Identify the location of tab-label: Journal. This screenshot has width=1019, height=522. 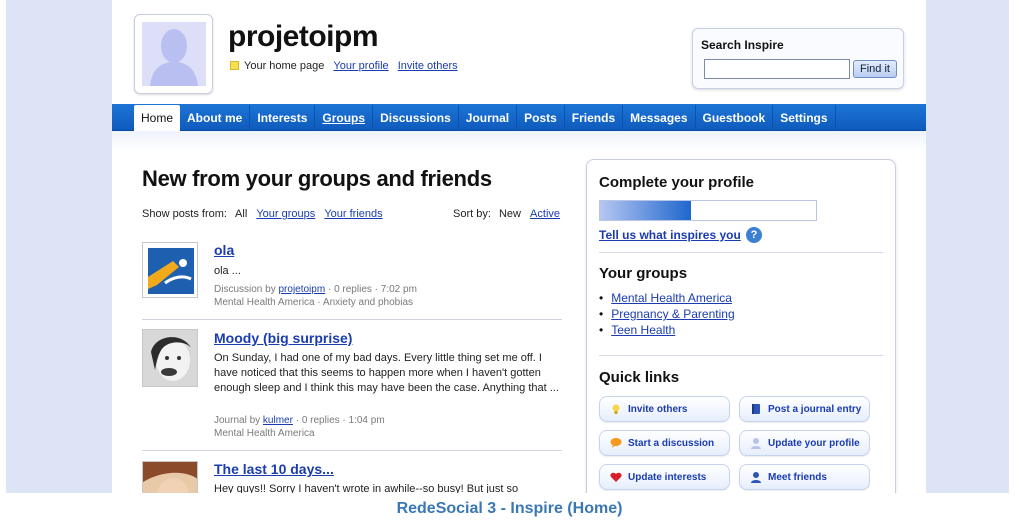
(487, 118).